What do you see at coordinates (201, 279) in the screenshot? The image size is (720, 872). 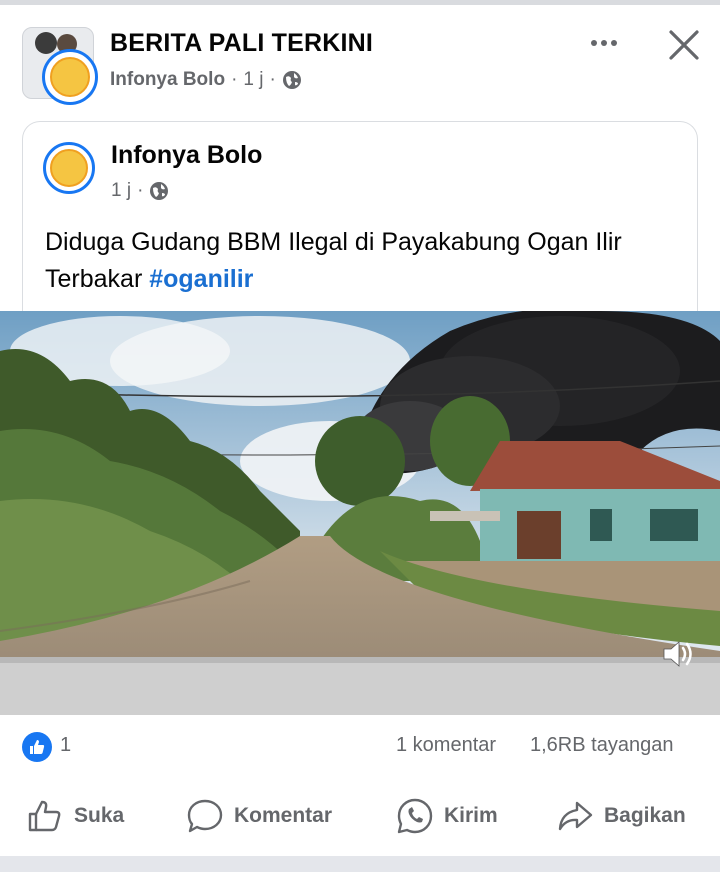 I see `hashtag-link: #oganilir` at bounding box center [201, 279].